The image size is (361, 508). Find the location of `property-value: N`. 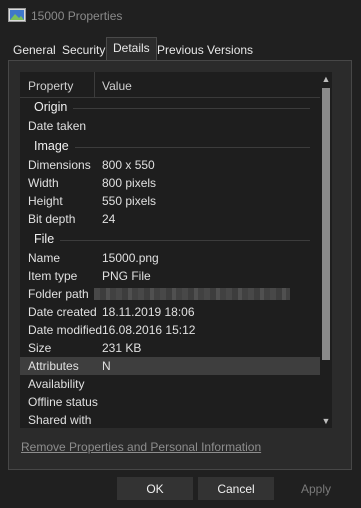

property-value: N is located at coordinates (106, 366).